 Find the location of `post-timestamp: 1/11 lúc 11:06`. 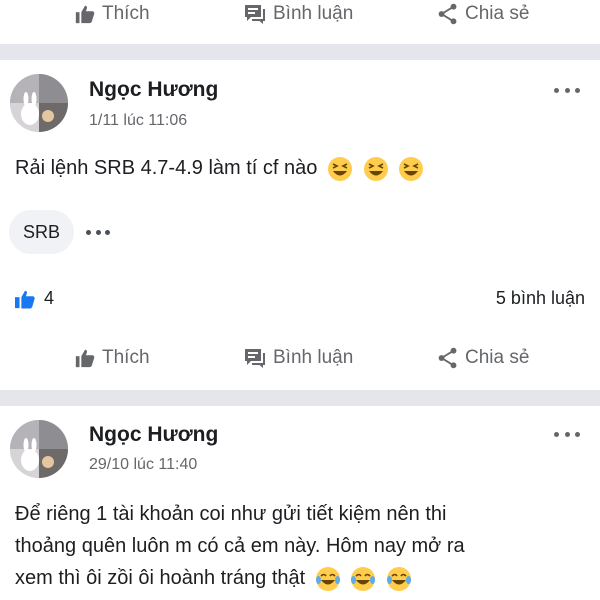

post-timestamp: 1/11 lúc 11:06 is located at coordinates (138, 121).